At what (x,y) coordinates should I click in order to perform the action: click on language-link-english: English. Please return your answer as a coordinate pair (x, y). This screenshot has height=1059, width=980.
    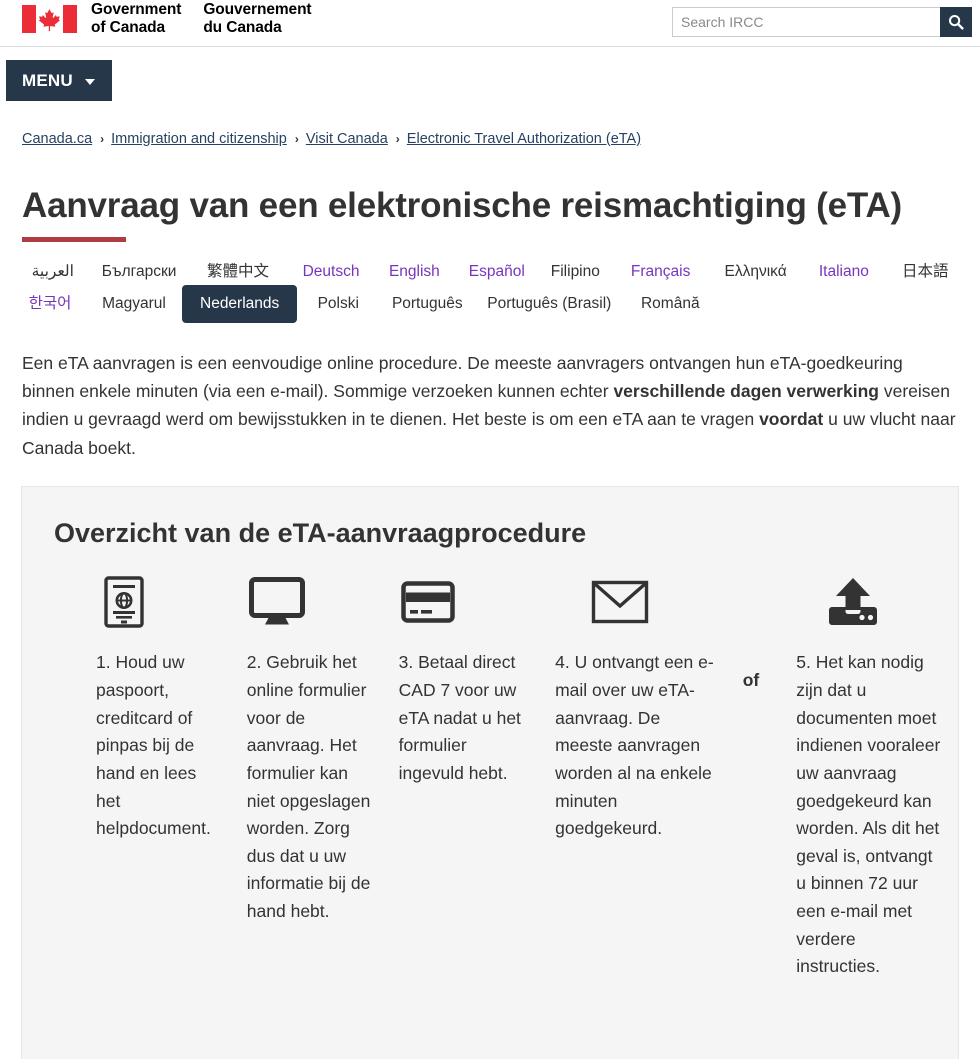
    Looking at the image, I should click on (414, 272).